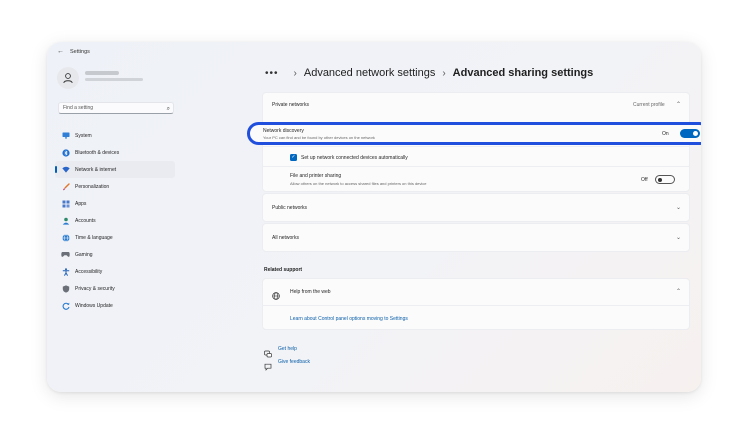 This screenshot has height=435, width=750. What do you see at coordinates (65, 254) in the screenshot?
I see `gamepad-icon` at bounding box center [65, 254].